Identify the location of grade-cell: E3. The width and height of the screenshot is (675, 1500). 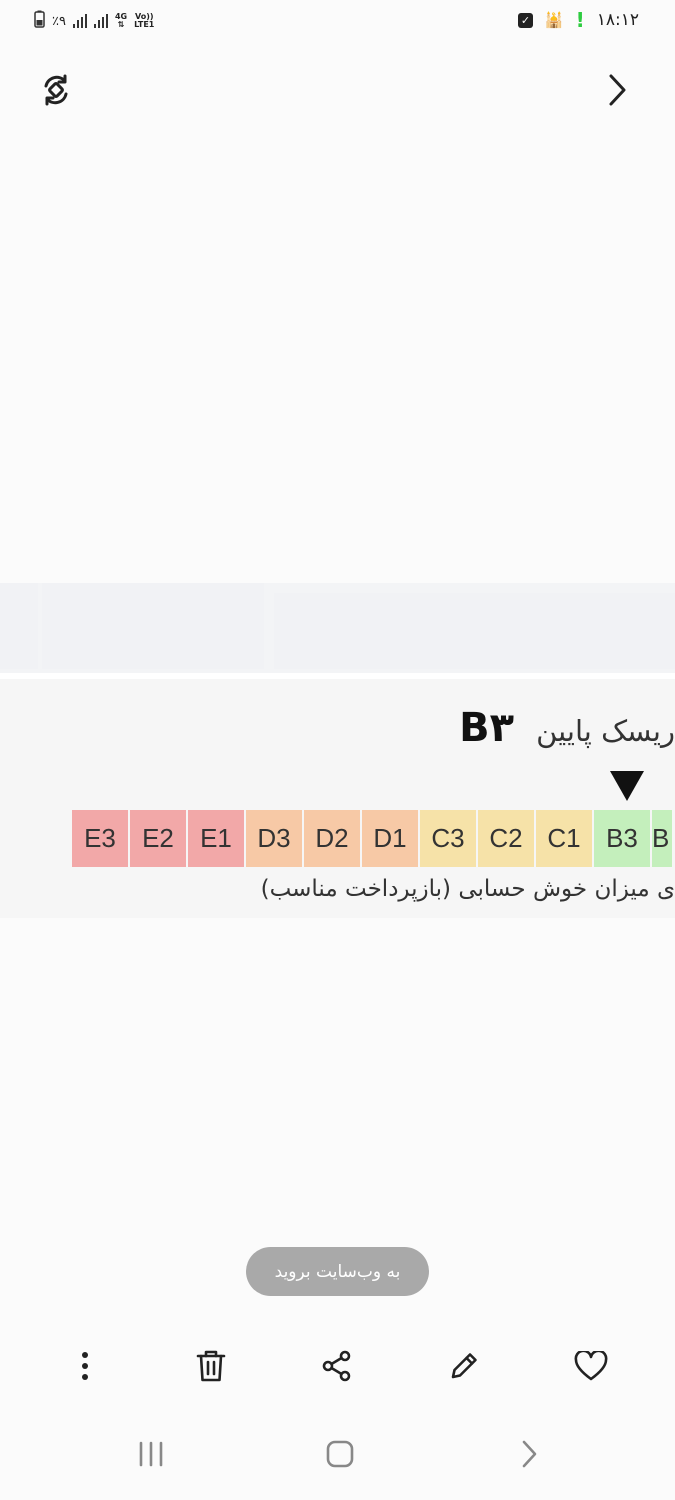
(100, 838).